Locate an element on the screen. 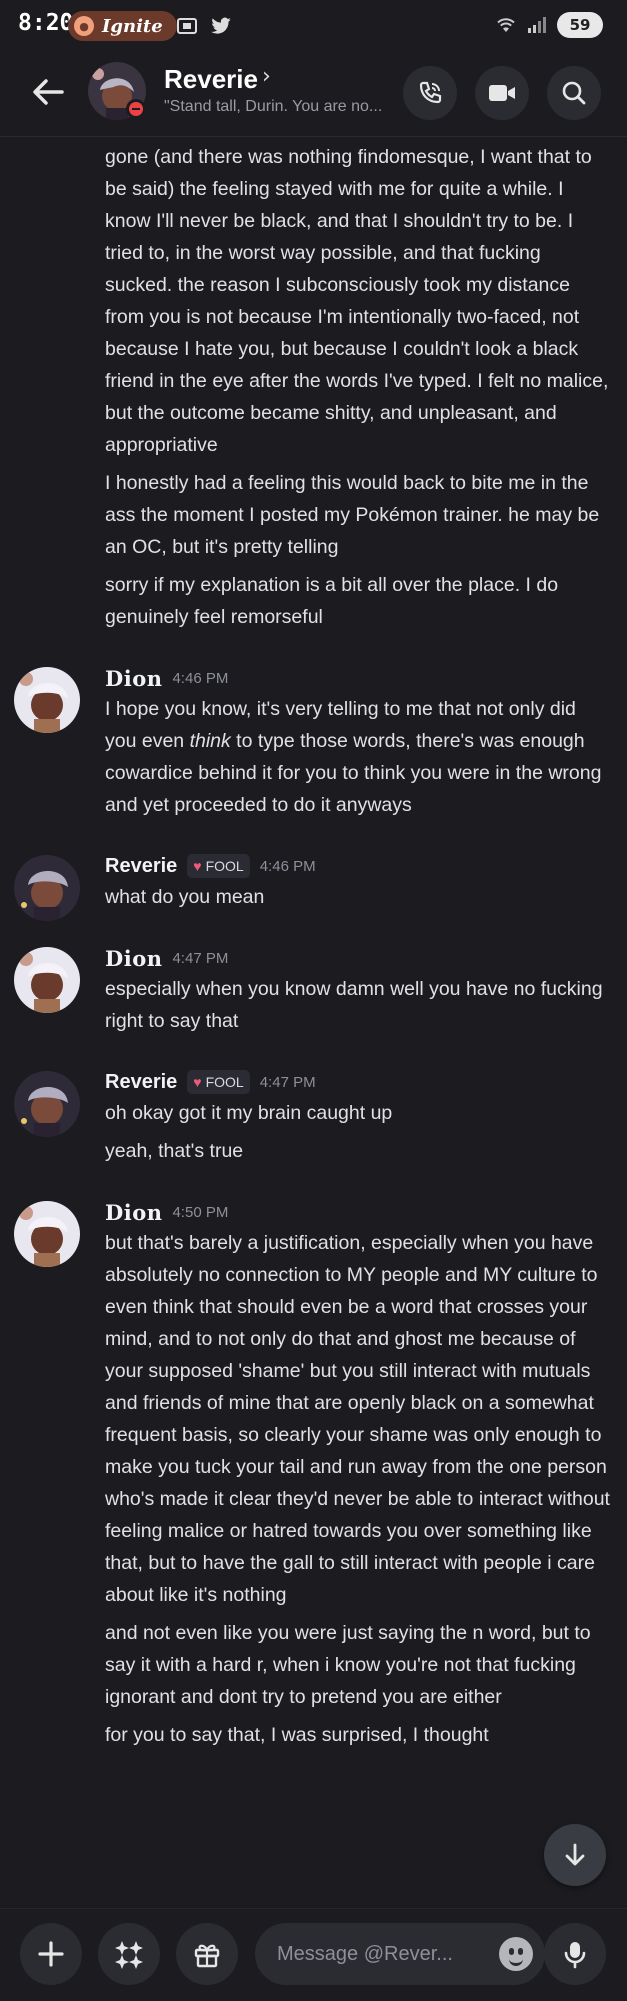 Image resolution: width=627 pixels, height=2001 pixels. ignite-label: Ignite is located at coordinates (132, 26).